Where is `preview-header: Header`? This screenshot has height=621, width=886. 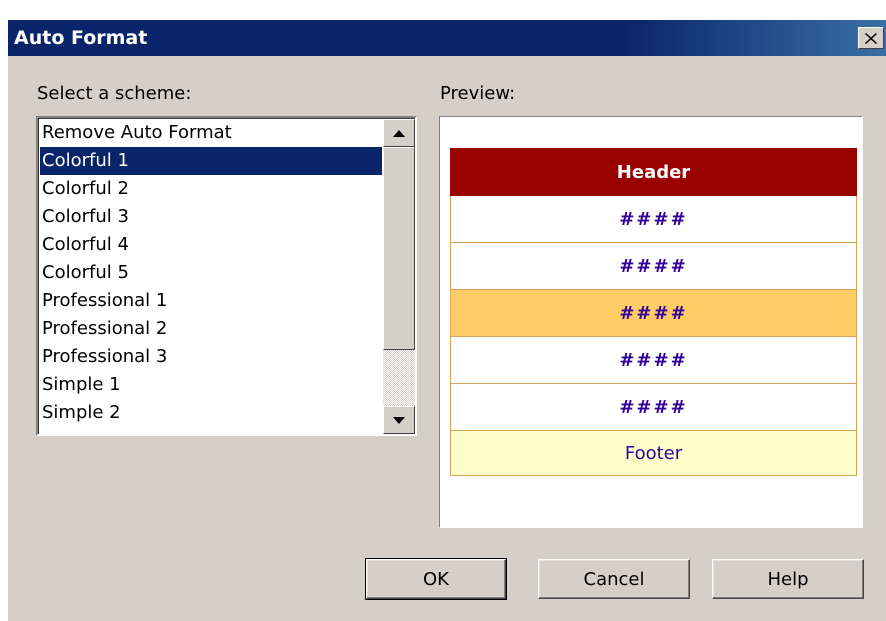
preview-header: Header is located at coordinates (653, 172).